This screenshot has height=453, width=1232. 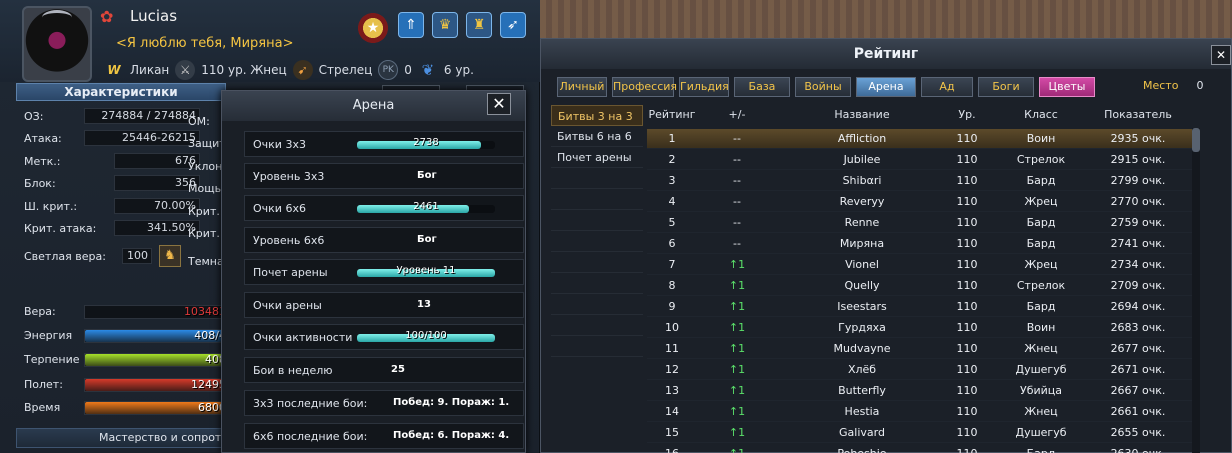 I want to click on resource-label: Терпение, so click(x=52, y=359).